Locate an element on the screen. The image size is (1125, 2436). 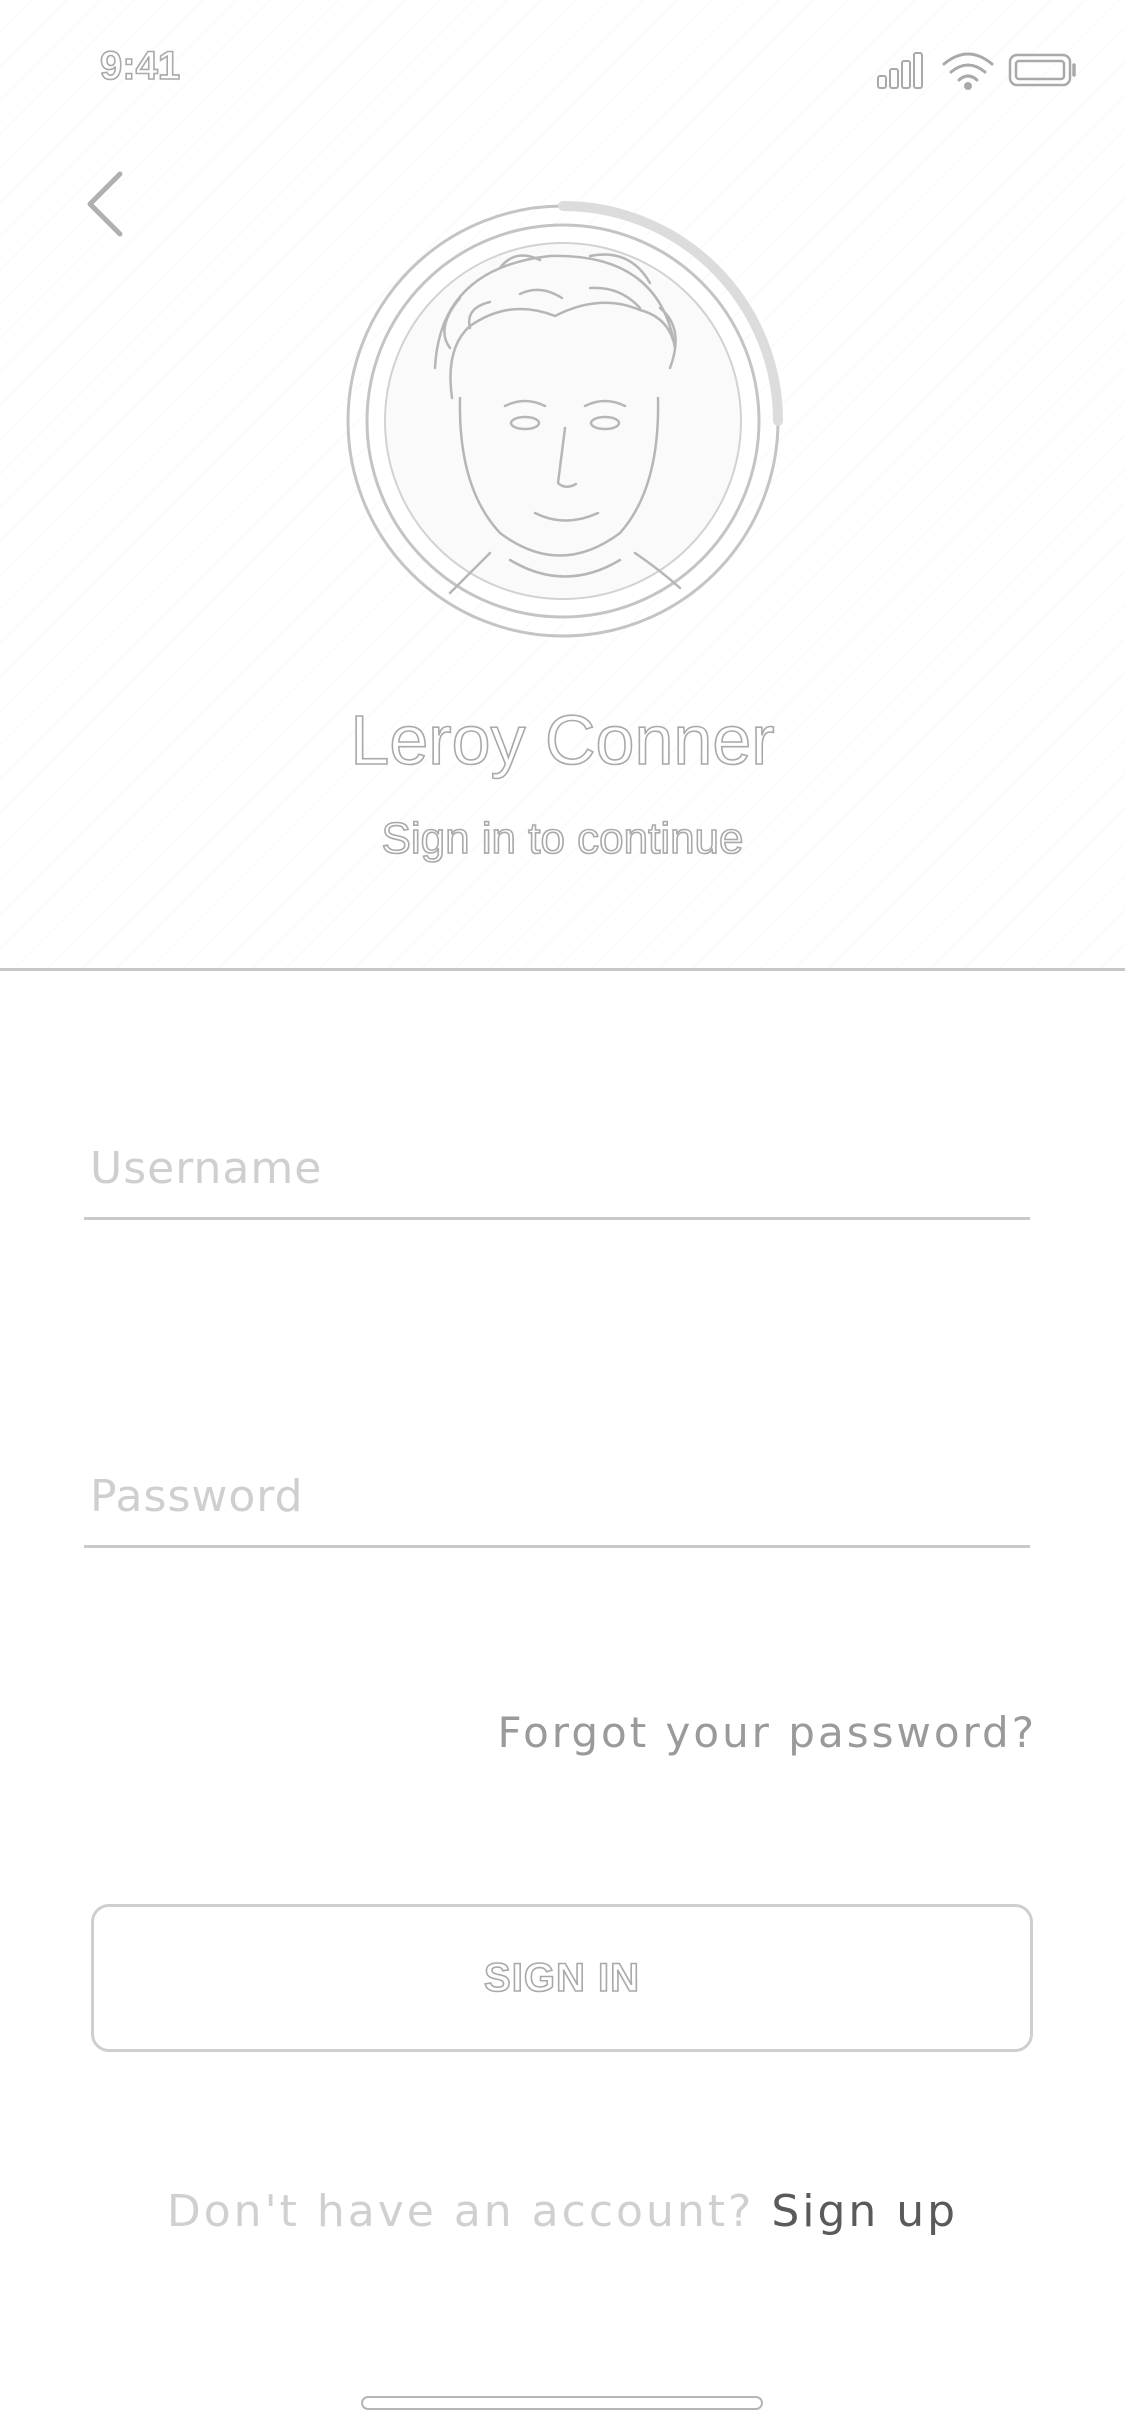
status-icons is located at coordinates (978, 71).